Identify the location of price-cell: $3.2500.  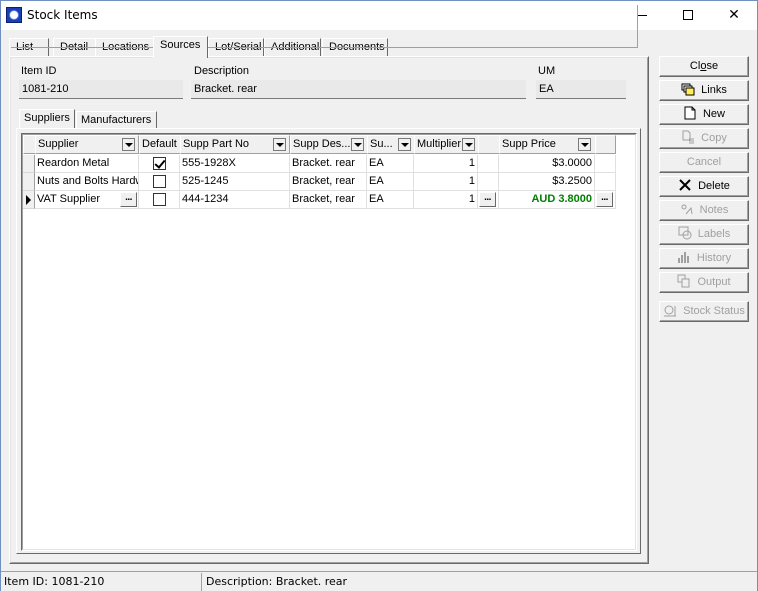
(547, 182).